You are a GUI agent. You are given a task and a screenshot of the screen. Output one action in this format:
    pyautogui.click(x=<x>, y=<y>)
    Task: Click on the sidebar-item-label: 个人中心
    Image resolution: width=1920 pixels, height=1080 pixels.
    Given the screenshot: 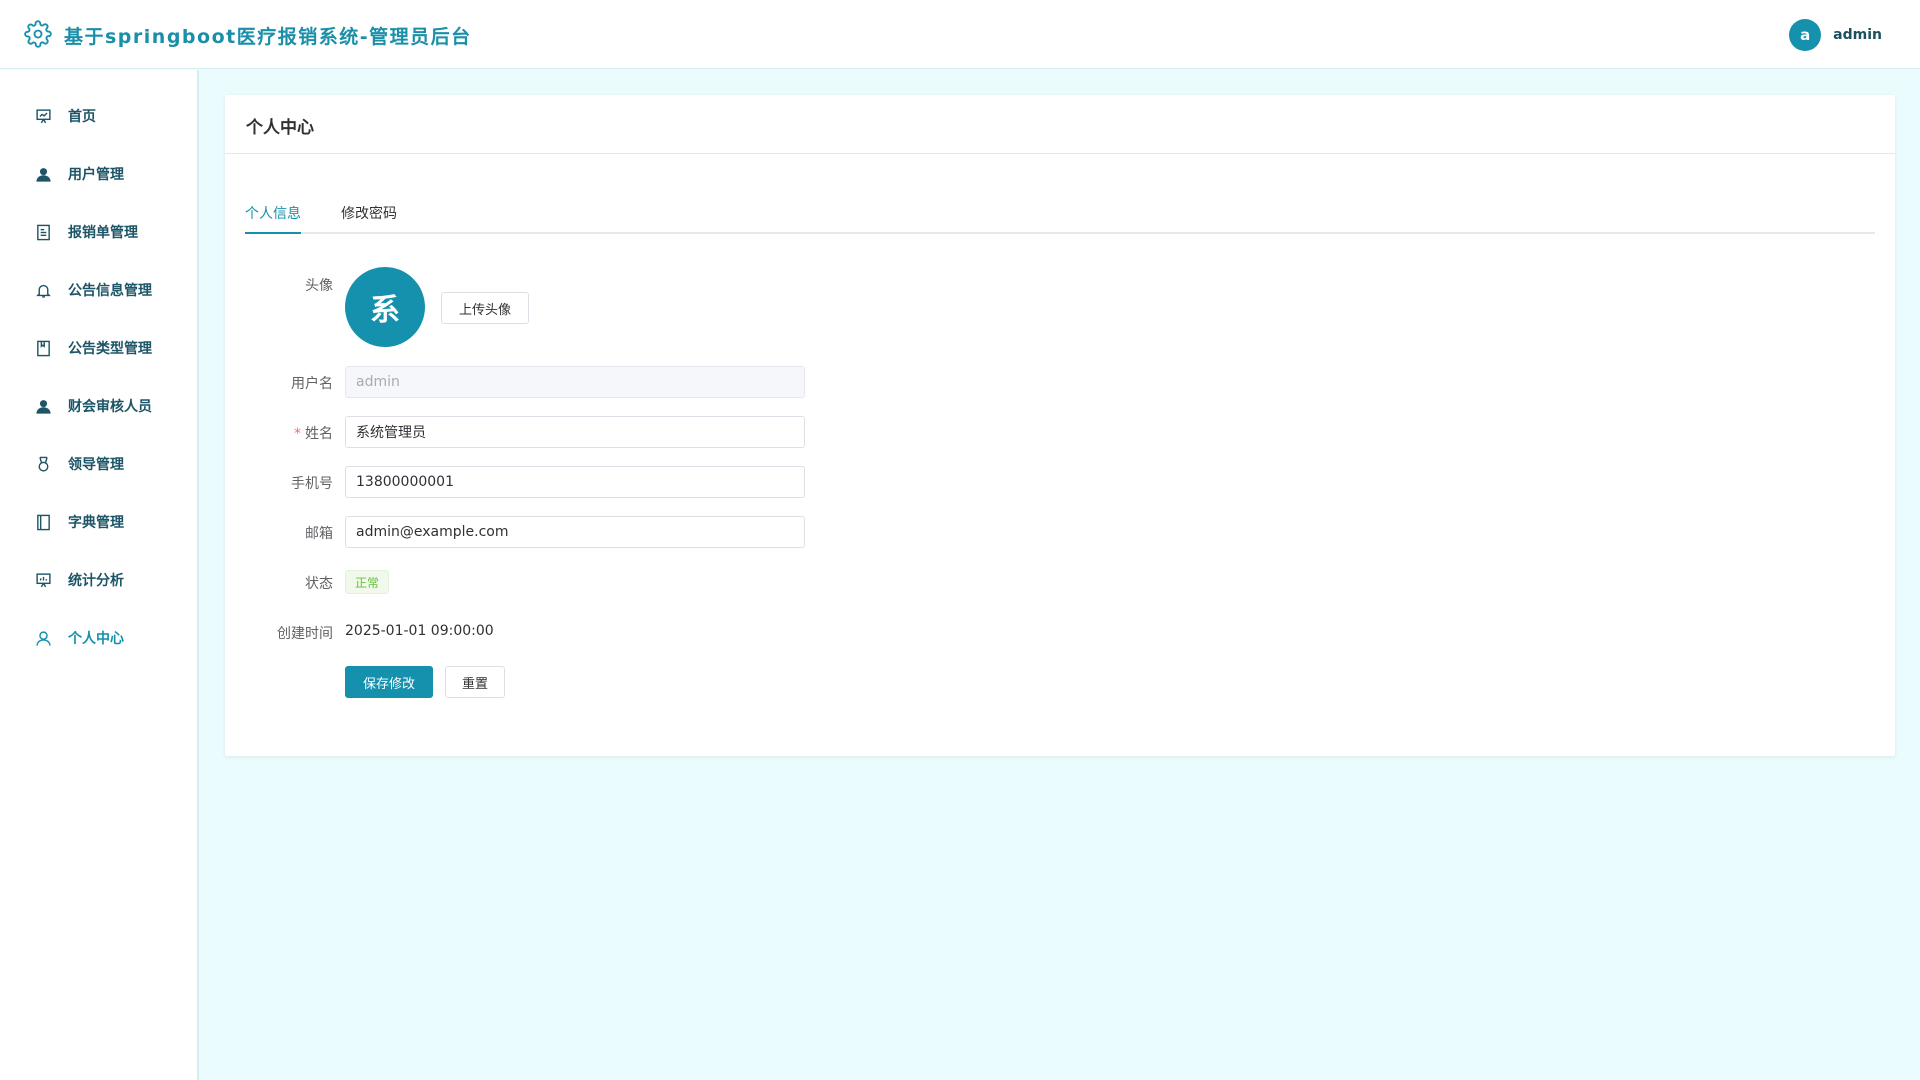 What is the action you would take?
    pyautogui.click(x=96, y=639)
    